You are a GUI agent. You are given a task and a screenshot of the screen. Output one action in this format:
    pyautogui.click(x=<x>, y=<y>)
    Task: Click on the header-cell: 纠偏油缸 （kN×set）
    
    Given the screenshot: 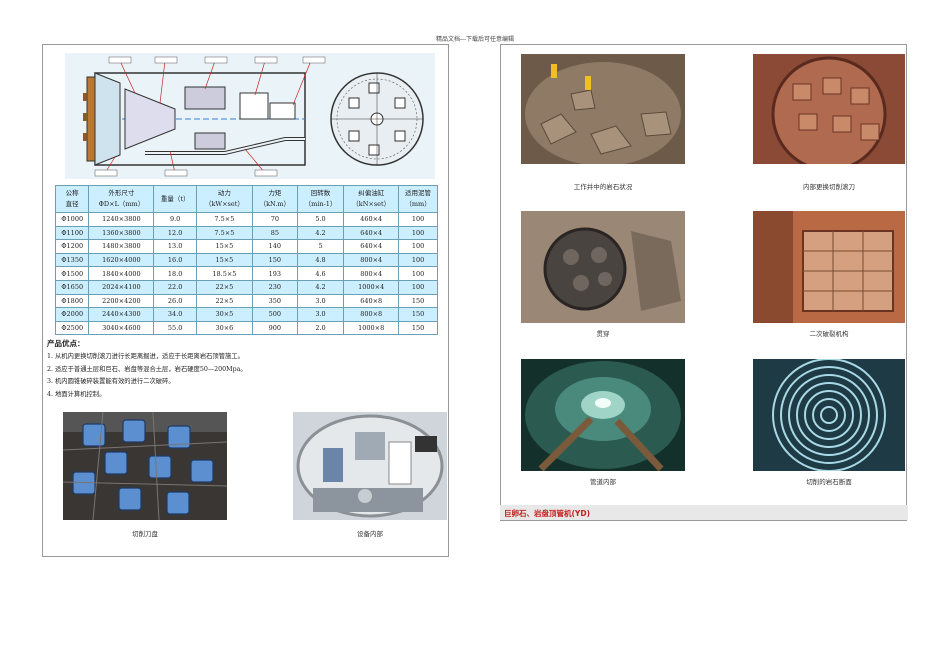 What is the action you would take?
    pyautogui.click(x=371, y=199)
    